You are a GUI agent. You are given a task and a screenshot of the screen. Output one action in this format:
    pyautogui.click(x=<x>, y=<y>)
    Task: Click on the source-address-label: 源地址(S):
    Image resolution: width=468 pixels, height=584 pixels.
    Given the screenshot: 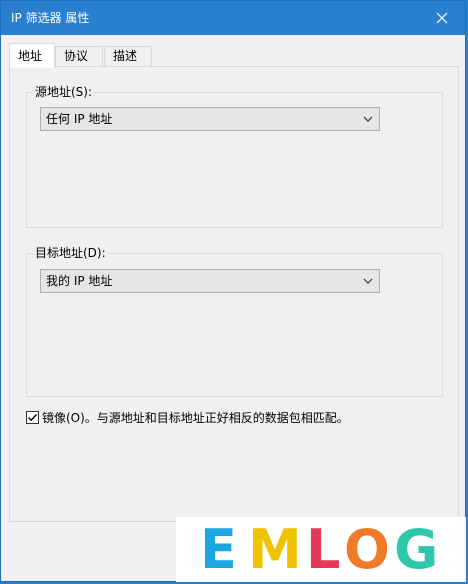 What is the action you would take?
    pyautogui.click(x=64, y=92)
    